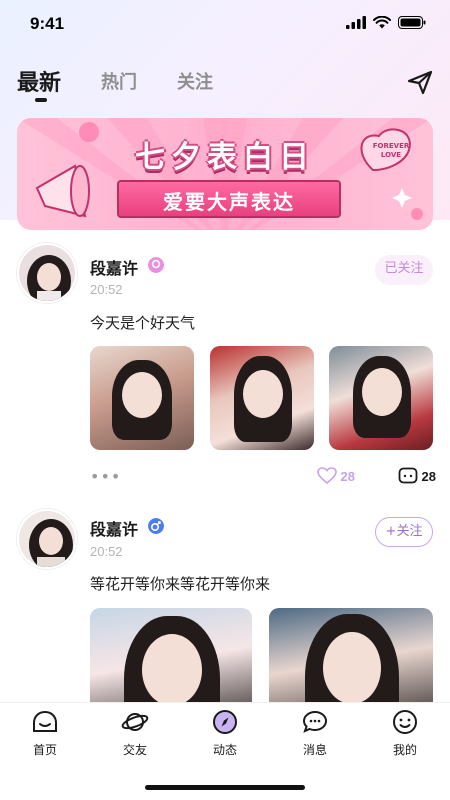  What do you see at coordinates (404, 750) in the screenshot?
I see `tabbar-label: 我的` at bounding box center [404, 750].